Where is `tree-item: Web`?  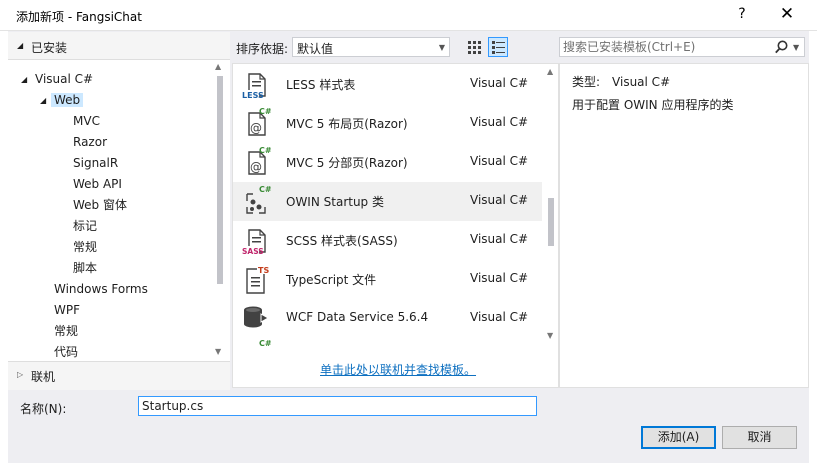 tree-item: Web is located at coordinates (67, 100).